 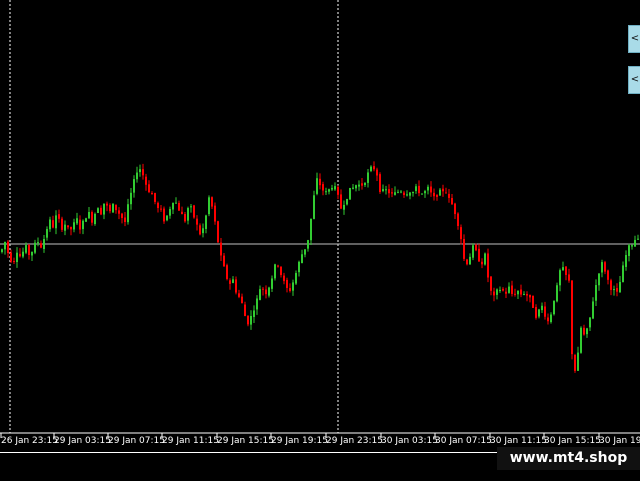 I want to click on time-tick-label: 29 Jan 23:15, so click(x=354, y=441).